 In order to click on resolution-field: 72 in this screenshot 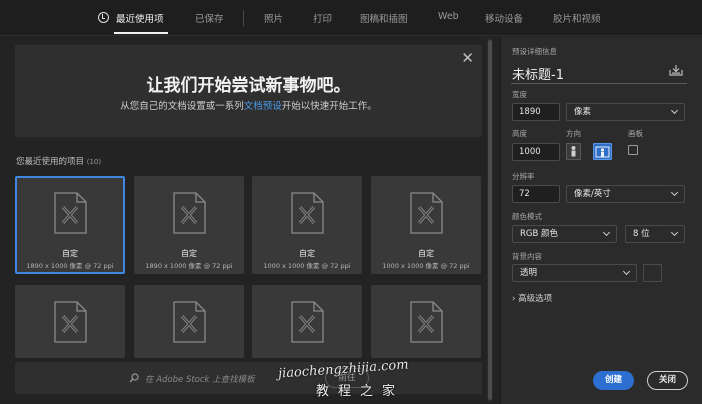, I will do `click(536, 194)`.